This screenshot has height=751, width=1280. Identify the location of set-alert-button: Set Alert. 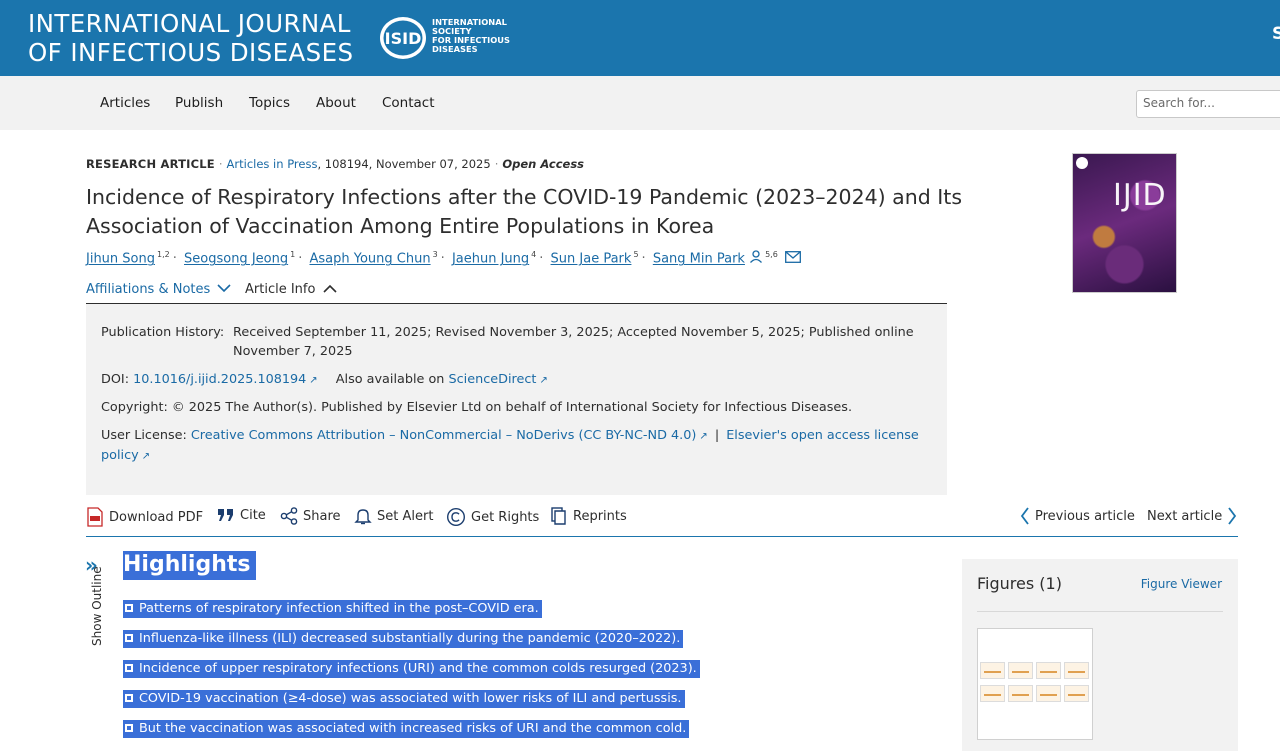
(393, 516).